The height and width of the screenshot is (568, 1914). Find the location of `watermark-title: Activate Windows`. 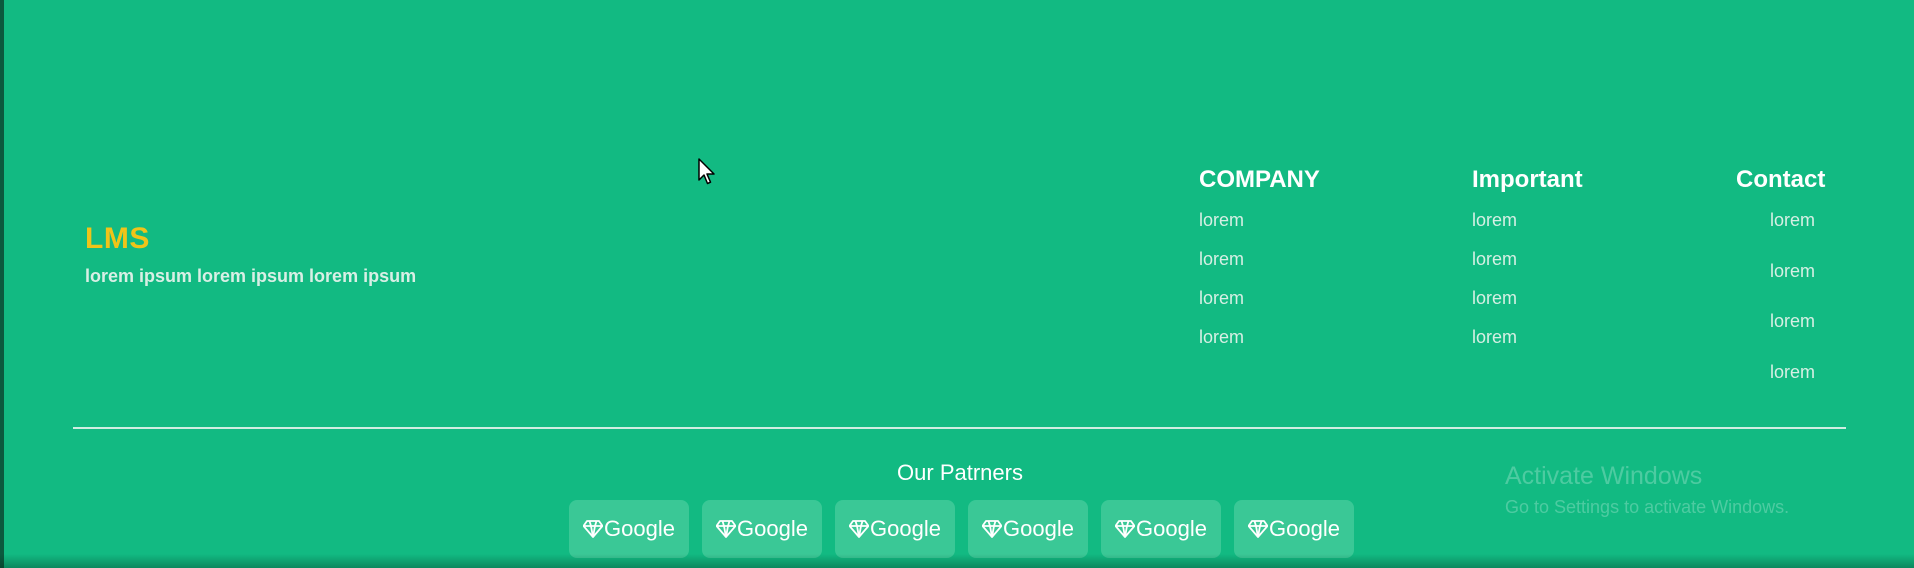

watermark-title: Activate Windows is located at coordinates (1604, 476).